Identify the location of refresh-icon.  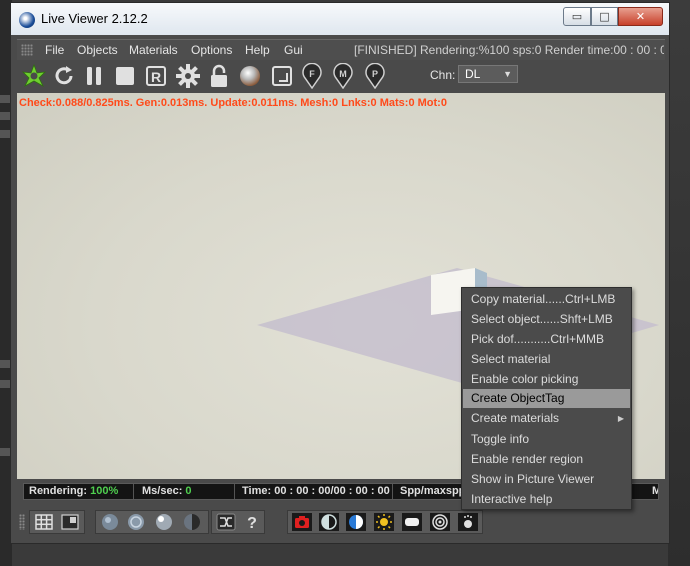
(64, 76).